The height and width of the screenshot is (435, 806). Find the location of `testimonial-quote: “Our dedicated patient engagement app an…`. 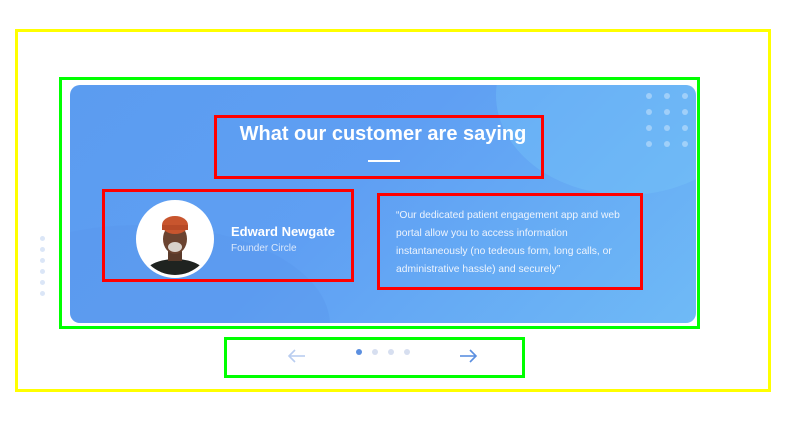

testimonial-quote: “Our dedicated patient engagement app an… is located at coordinates (508, 242).